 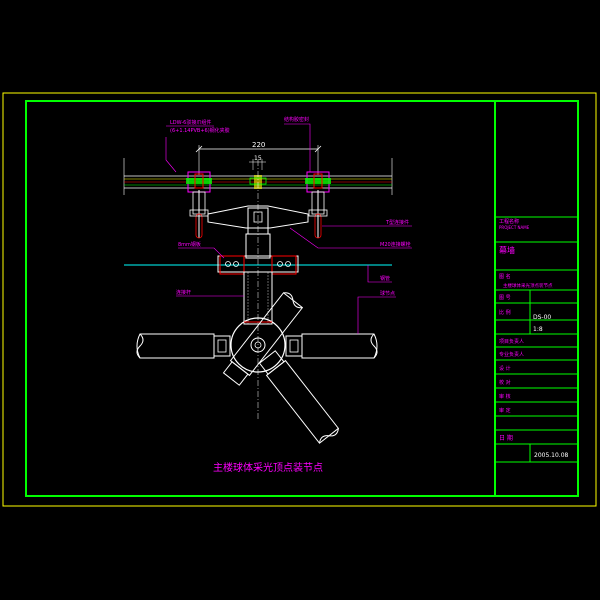 I want to click on title-row-value-2: 1:8, so click(x=538, y=329).